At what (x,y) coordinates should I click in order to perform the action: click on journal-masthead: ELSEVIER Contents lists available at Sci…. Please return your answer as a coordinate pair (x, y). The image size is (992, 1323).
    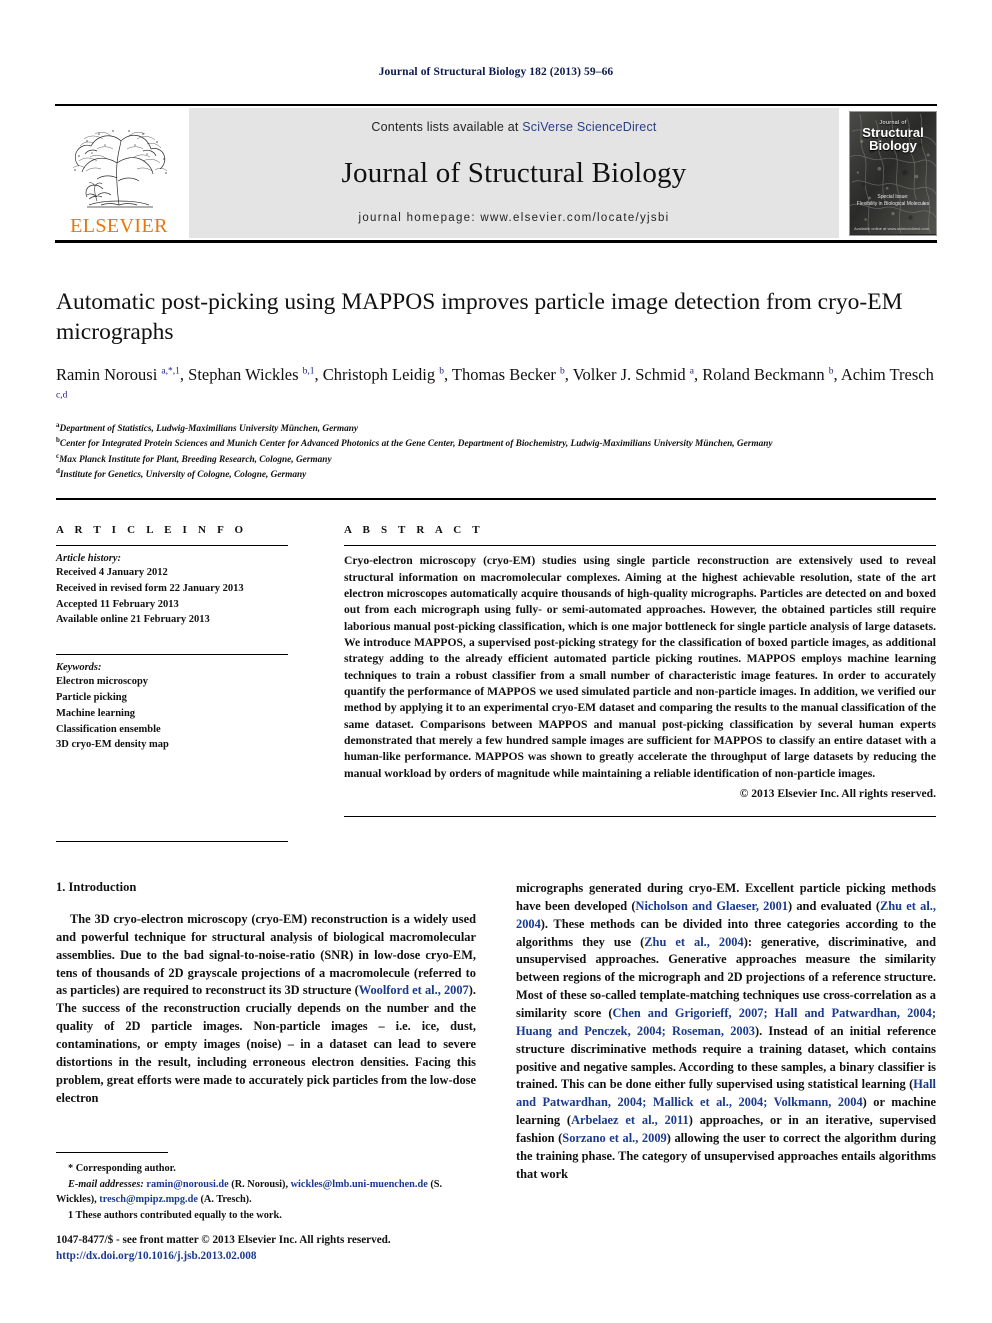
    Looking at the image, I should click on (496, 173).